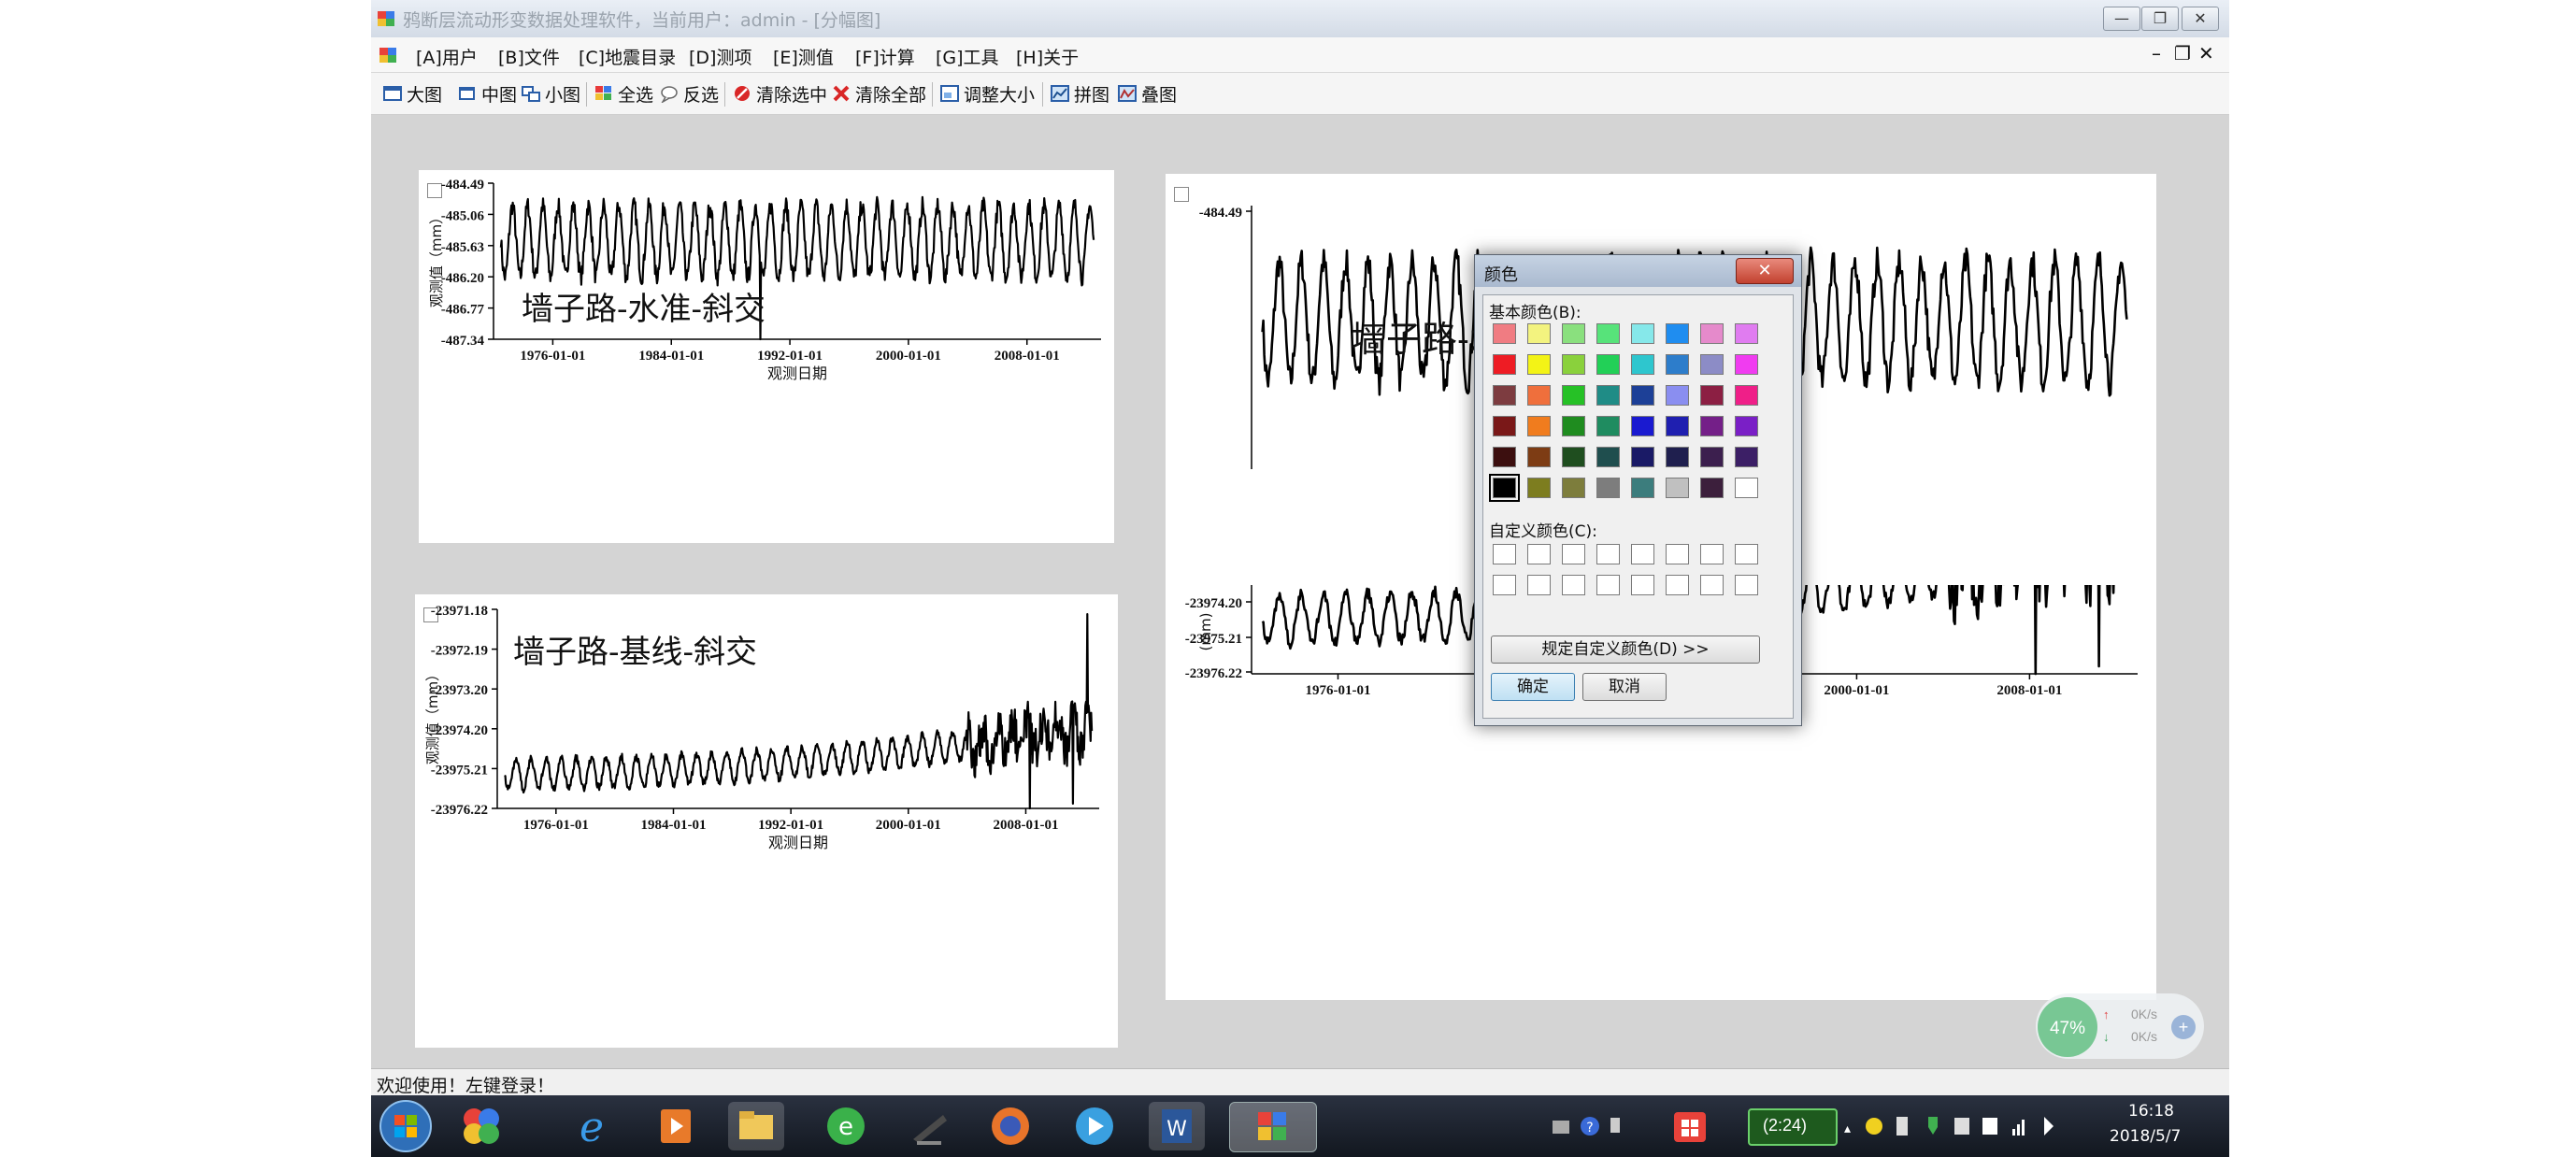 The image size is (2576, 1157). I want to click on menu-quake-catalog: [C]地震目录, so click(627, 56).